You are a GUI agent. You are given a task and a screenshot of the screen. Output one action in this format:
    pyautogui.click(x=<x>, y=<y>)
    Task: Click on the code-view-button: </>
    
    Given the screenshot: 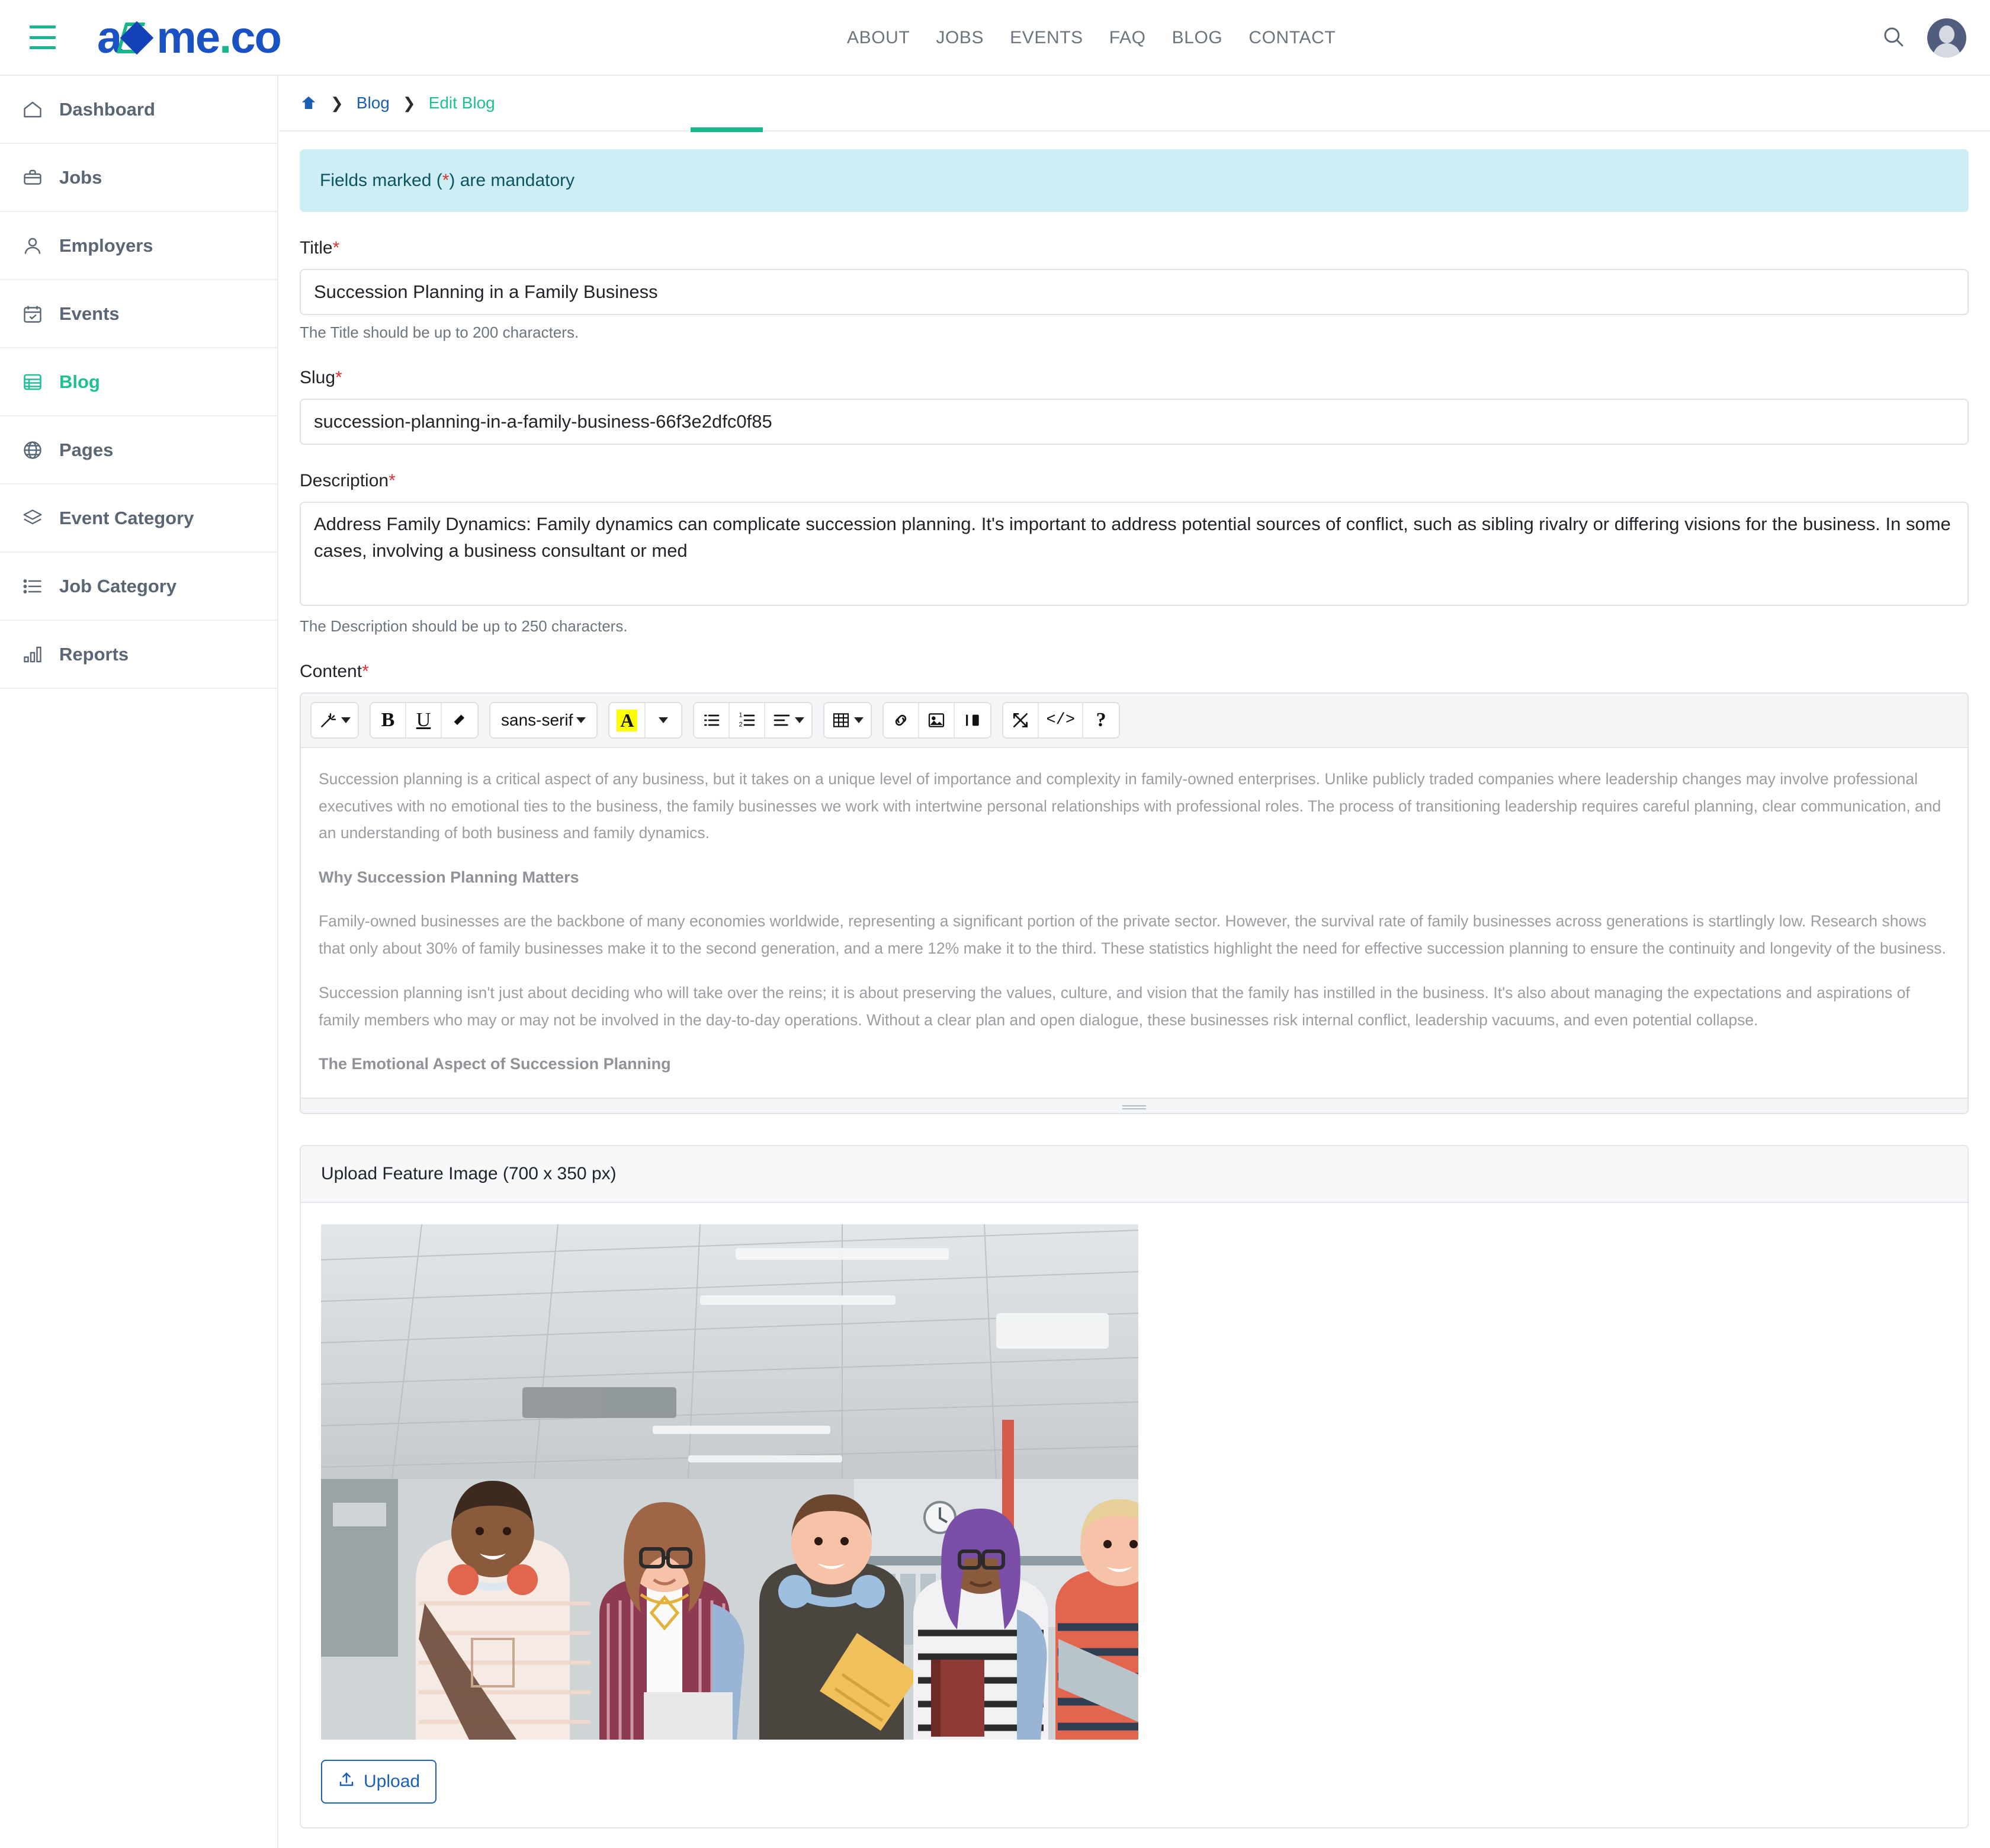 What is the action you would take?
    pyautogui.click(x=1061, y=720)
    